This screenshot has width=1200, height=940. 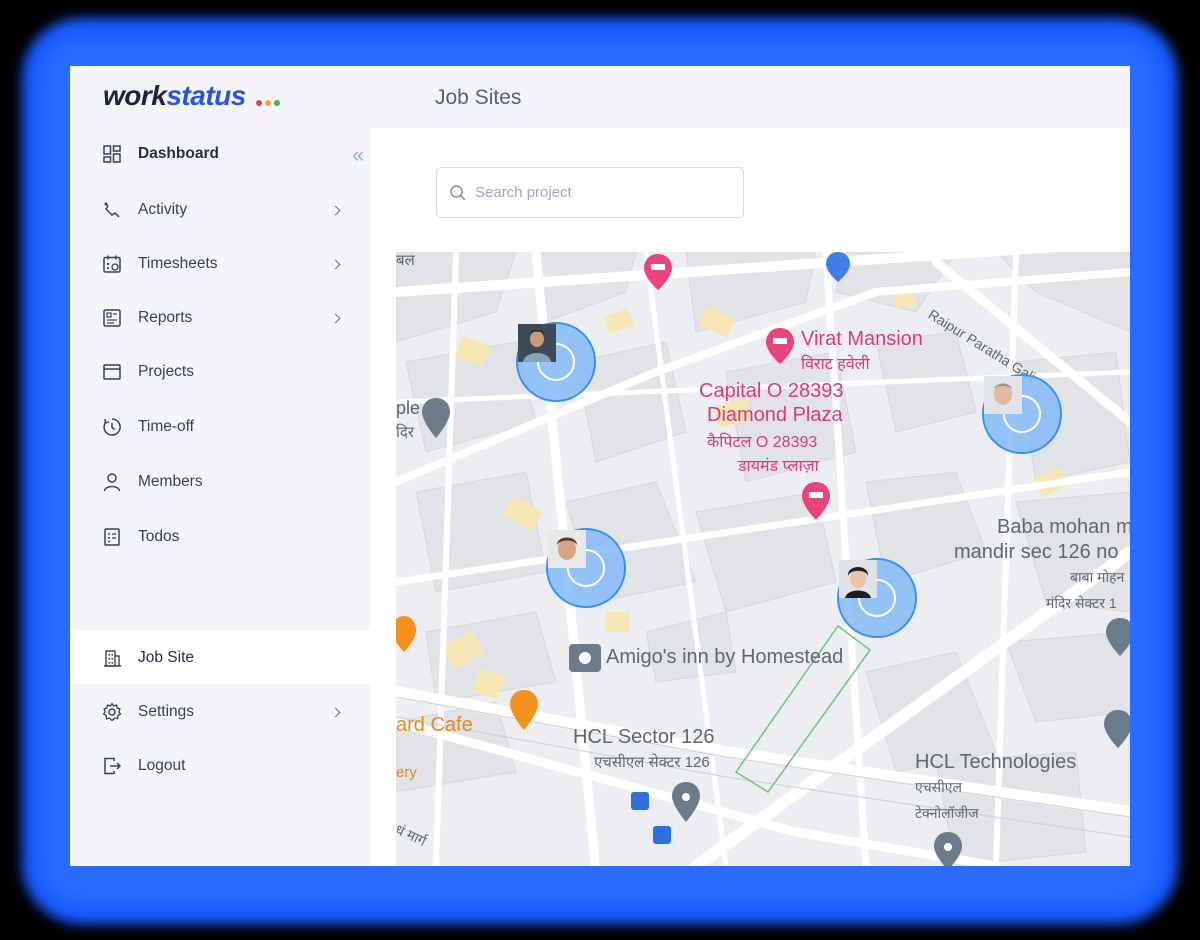 What do you see at coordinates (166, 657) in the screenshot?
I see `sidebar-item-label: Job Site` at bounding box center [166, 657].